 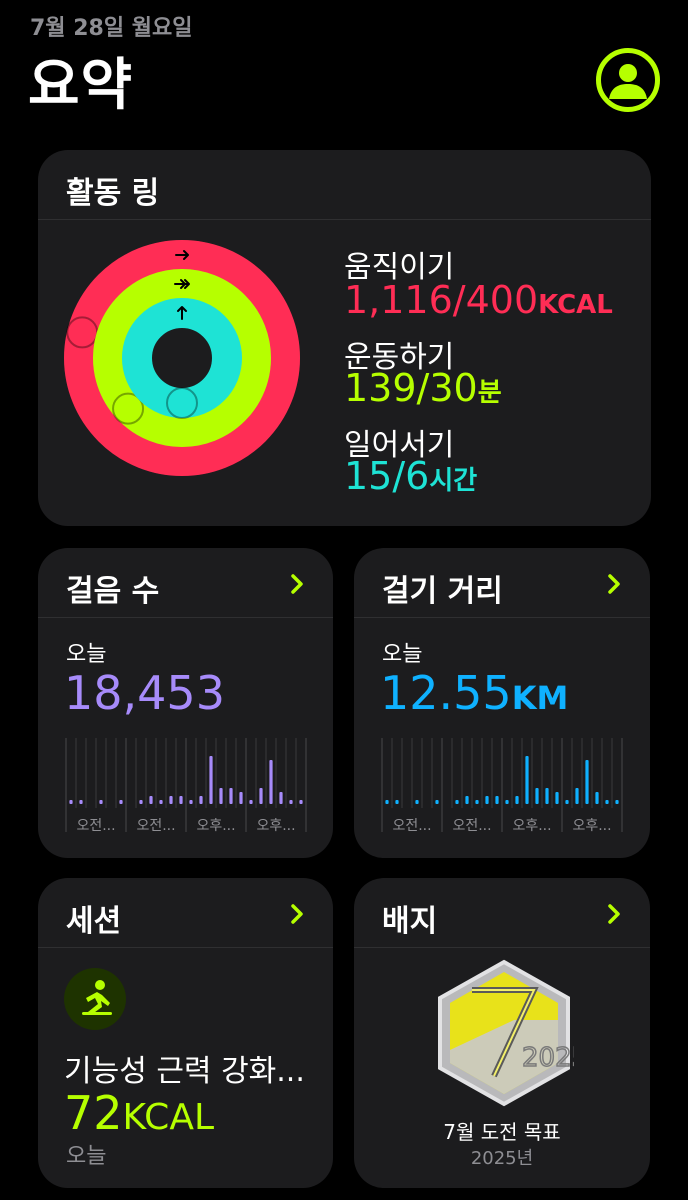 I want to click on exercise-value: 139/30분, so click(x=423, y=388).